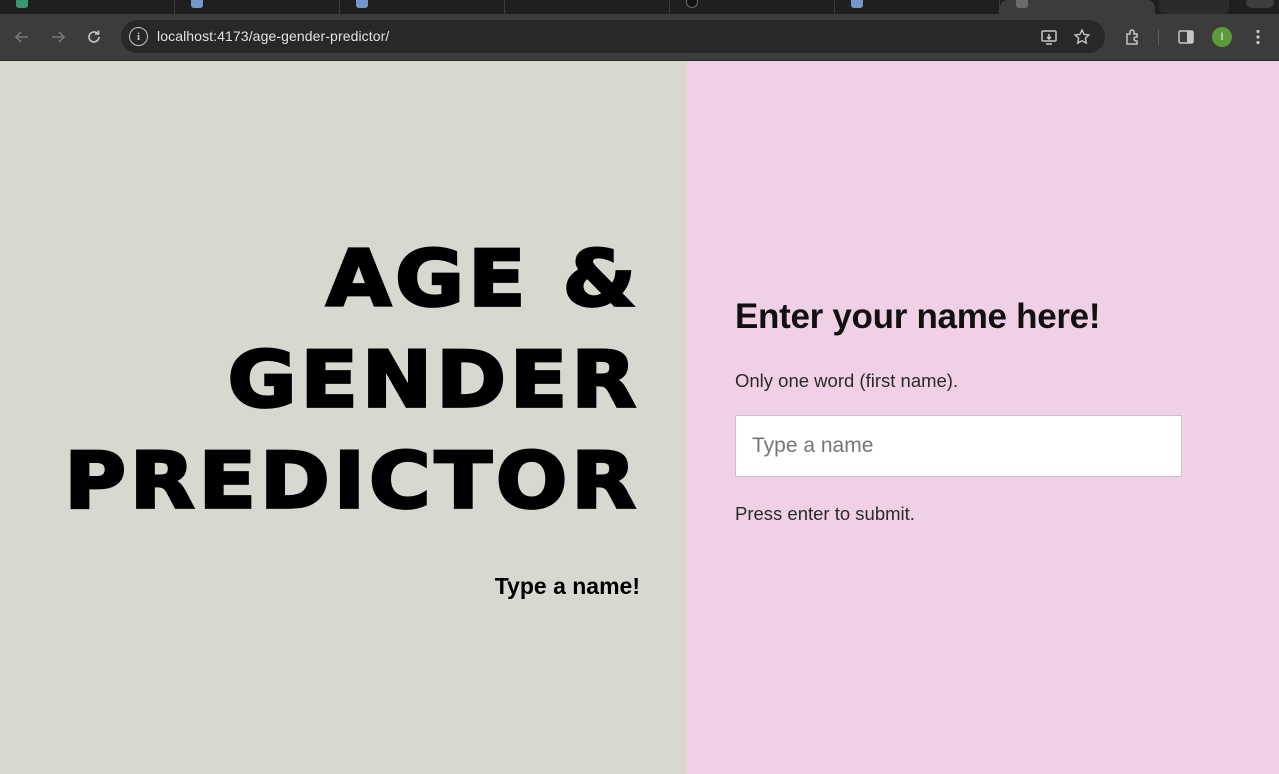 The height and width of the screenshot is (774, 1279). I want to click on extensions-button, so click(1133, 37).